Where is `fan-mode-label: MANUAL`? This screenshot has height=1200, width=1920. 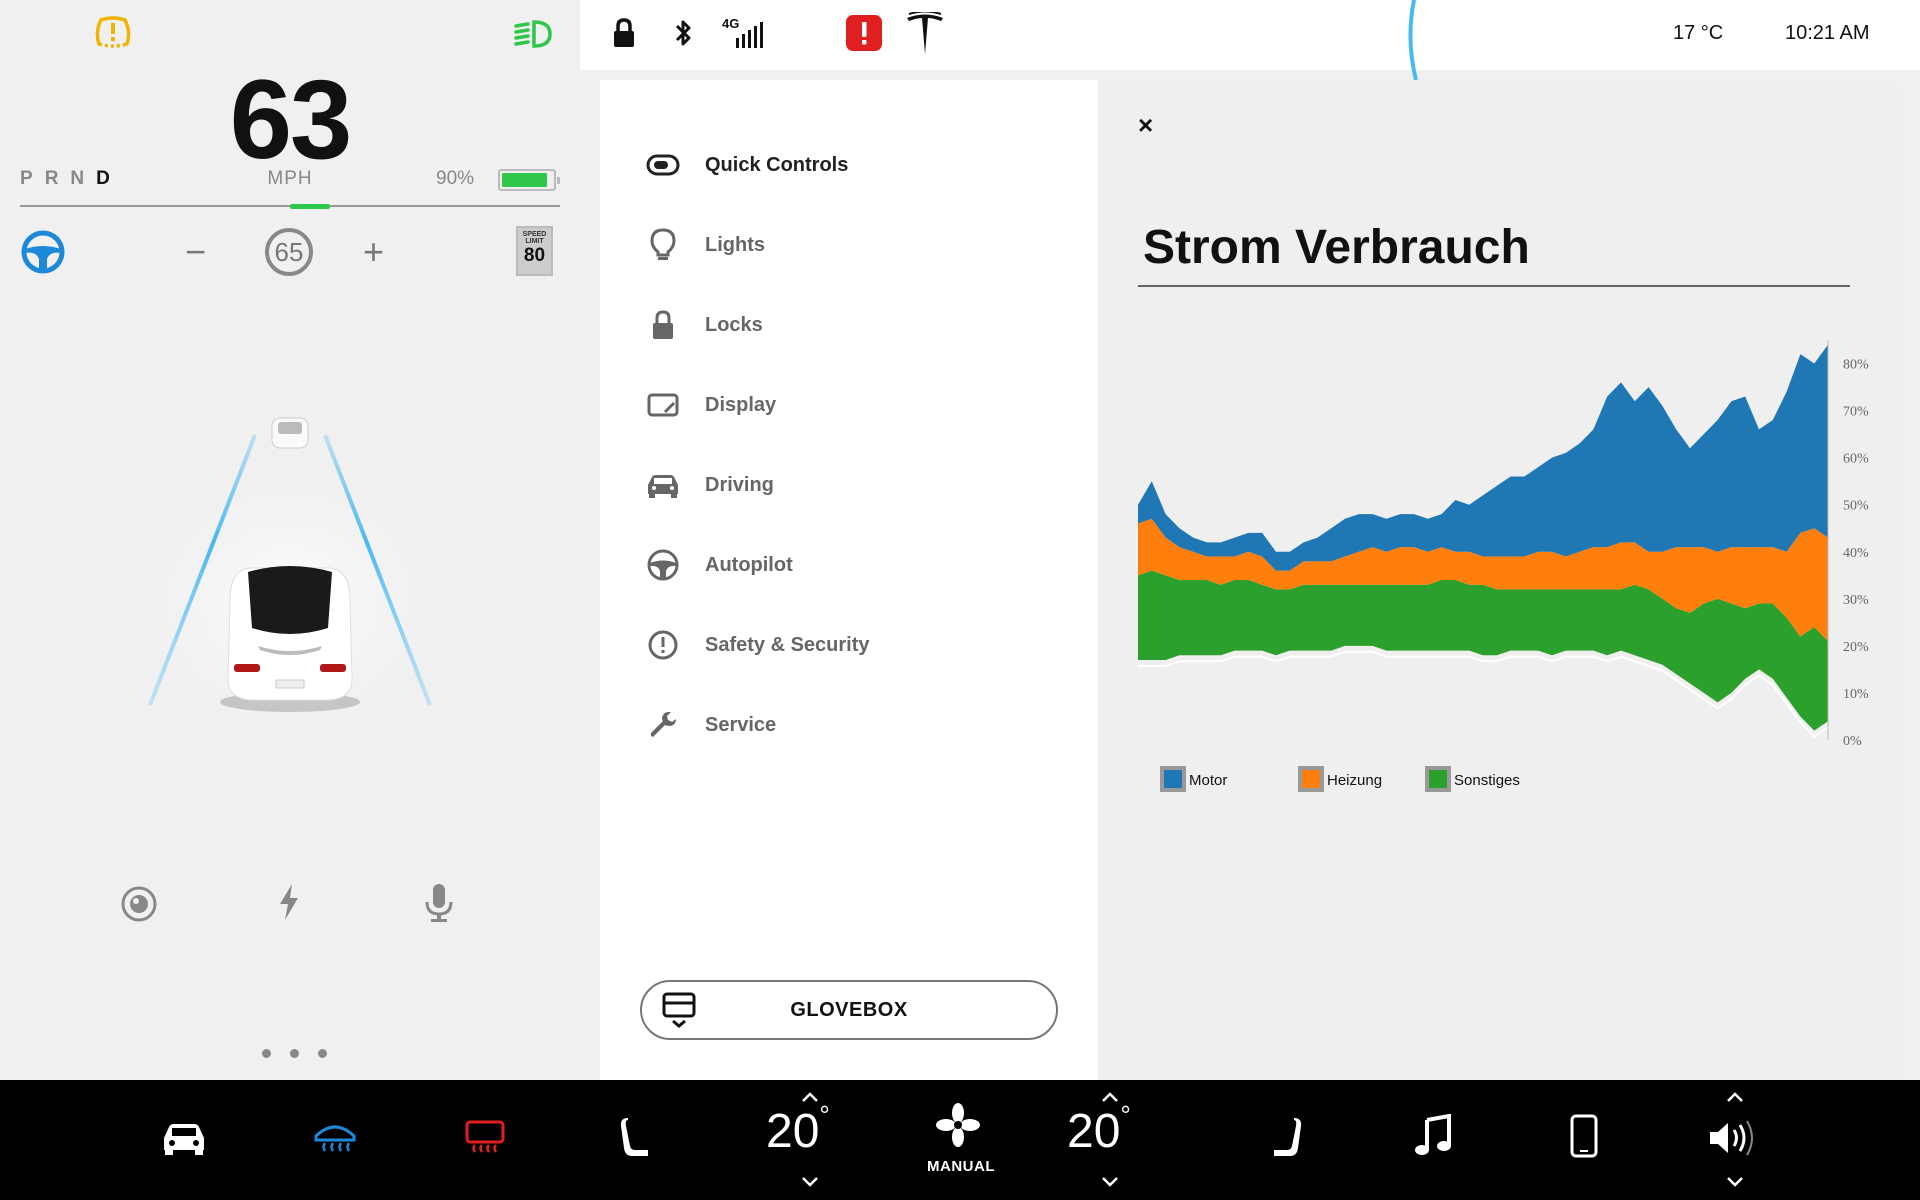
fan-mode-label: MANUAL is located at coordinates (961, 1166).